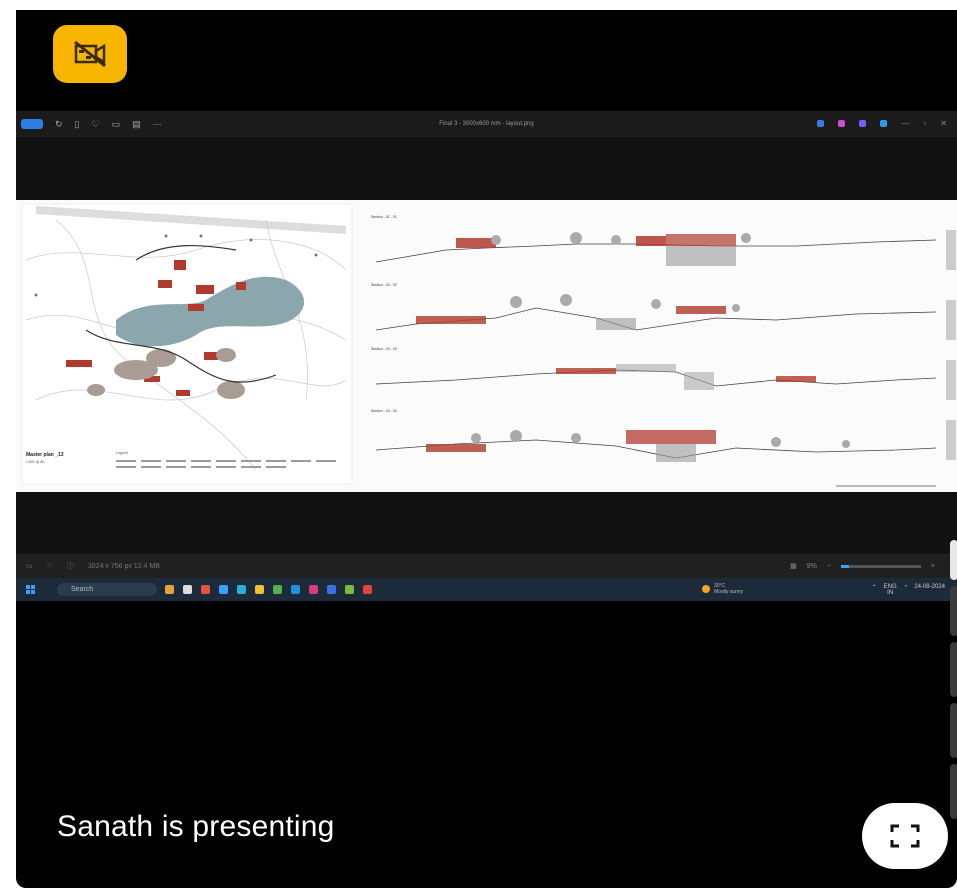 Image resolution: width=957 pixels, height=896 pixels. I want to click on window-title: Final 3 - 3000x600 mm - layout.png, so click(486, 124).